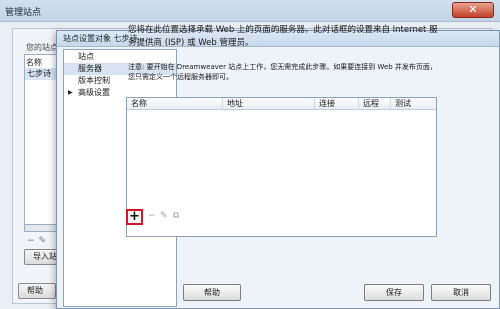  Describe the element at coordinates (375, 104) in the screenshot. I see `column-header-remote: 远程` at that location.